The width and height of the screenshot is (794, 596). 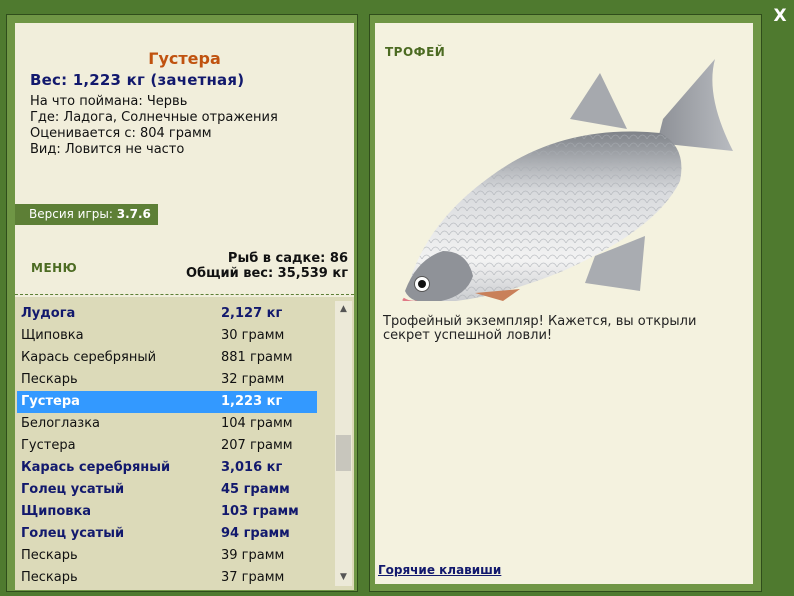 What do you see at coordinates (167, 402) in the screenshot?
I see `catch-list-row: Густера 1,223 кг` at bounding box center [167, 402].